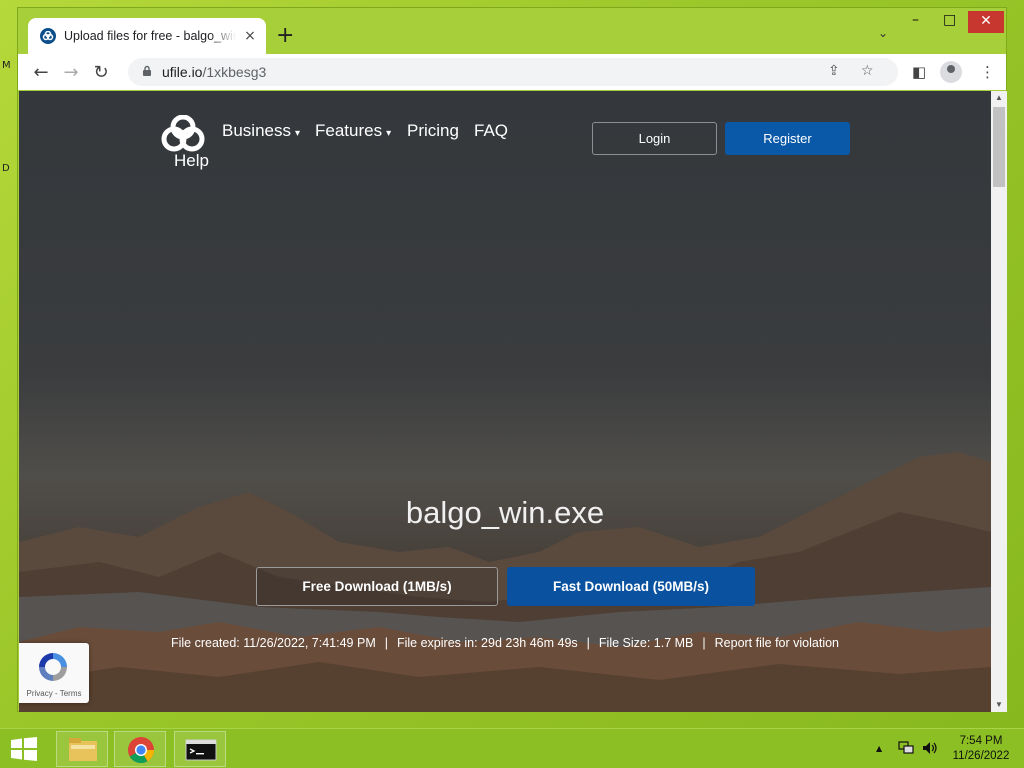 The image size is (1024, 768). Describe the element at coordinates (981, 749) in the screenshot. I see `taskbar-clock: 7:54 PM 11/26/2022` at that location.